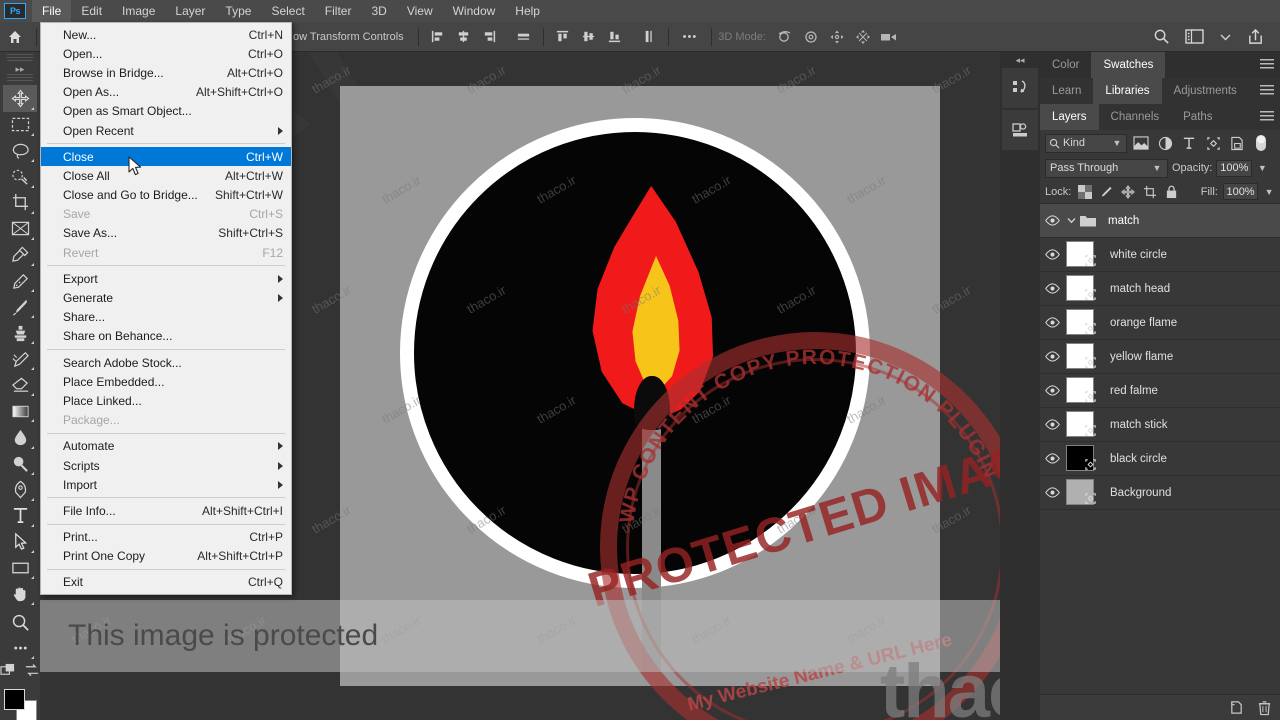 The image size is (1280, 720). I want to click on dodge-tool, so click(20, 464).